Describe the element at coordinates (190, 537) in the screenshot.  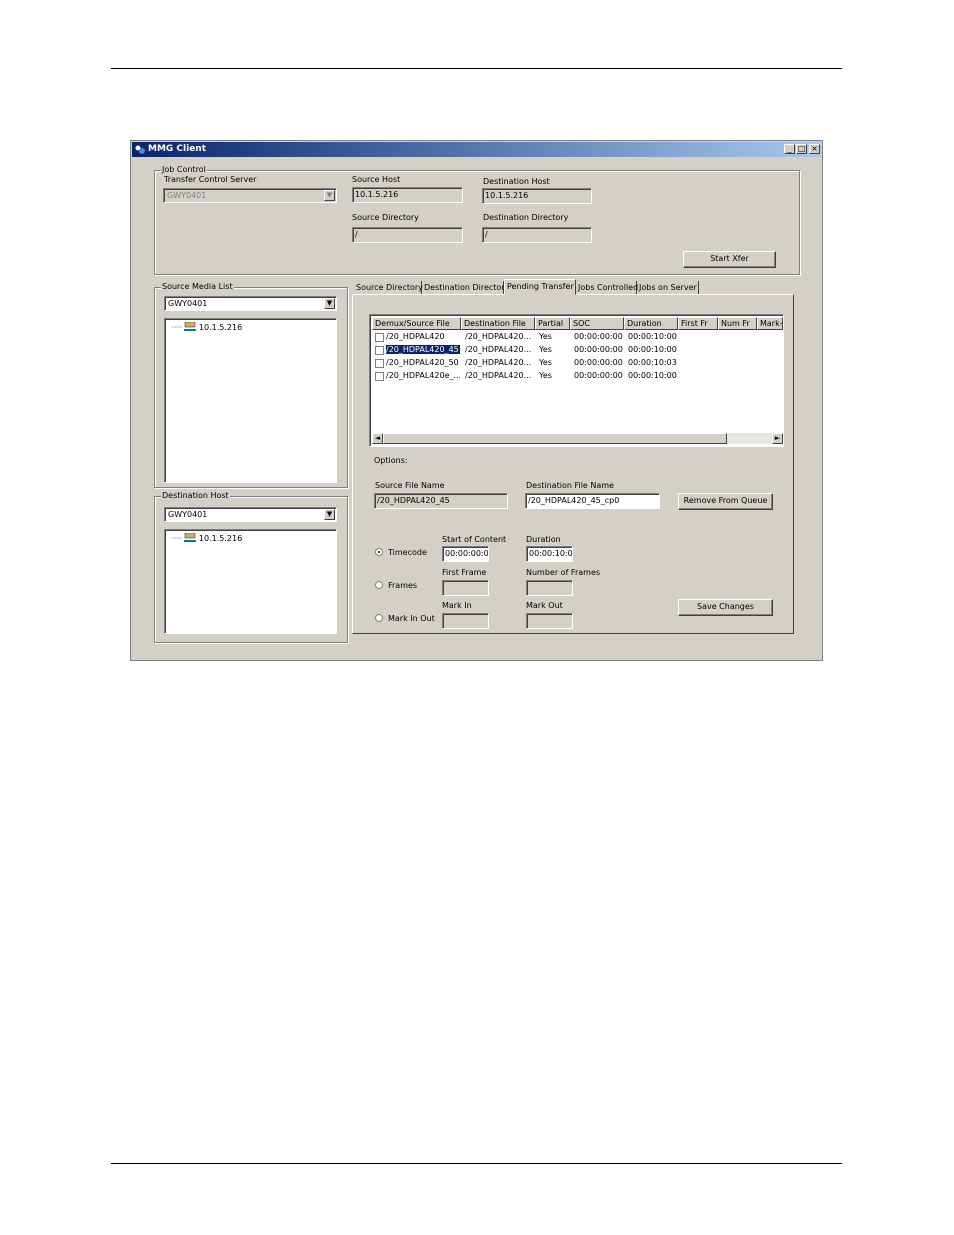
I see `network-host-icon` at that location.